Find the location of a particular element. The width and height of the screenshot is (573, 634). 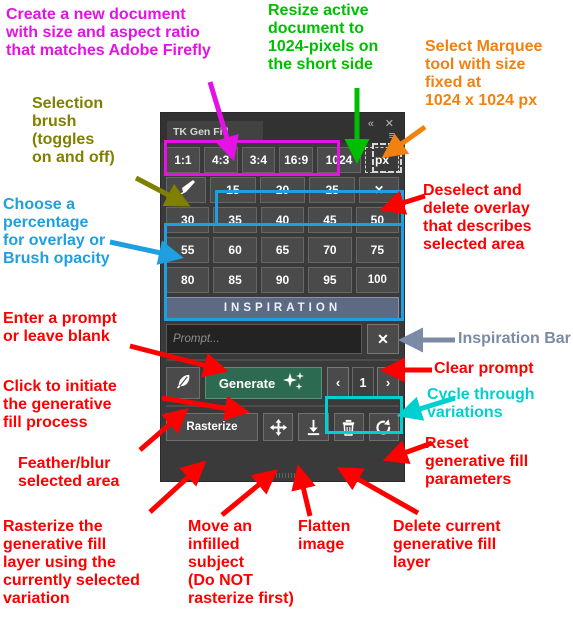

variation-number: 1 is located at coordinates (363, 383).